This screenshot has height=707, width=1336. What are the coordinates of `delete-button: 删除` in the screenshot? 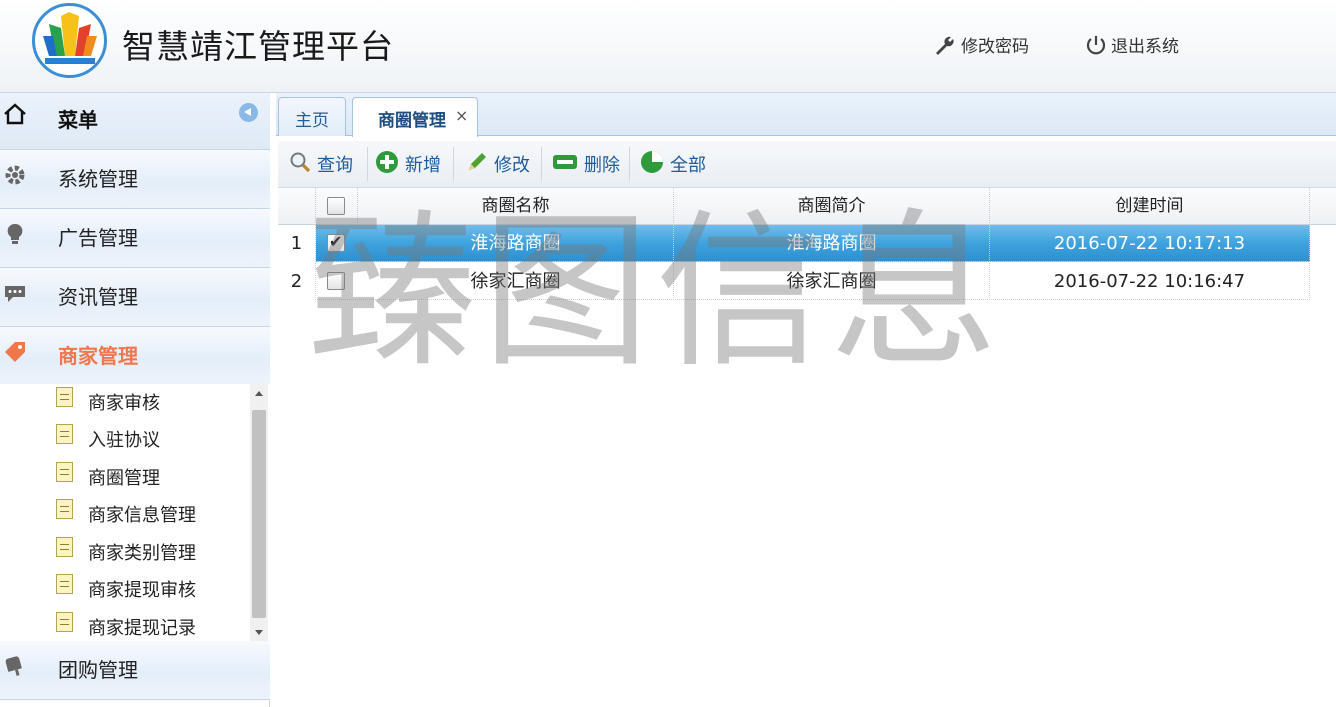 It's located at (586, 164).